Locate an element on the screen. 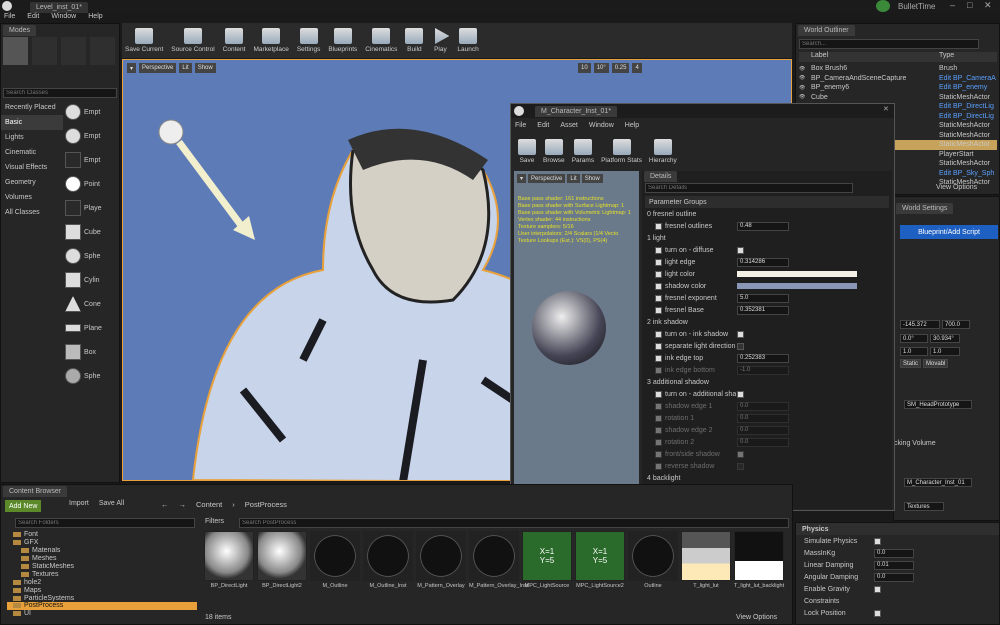 The width and height of the screenshot is (1000, 625). physics-header: Physics is located at coordinates (897, 529).